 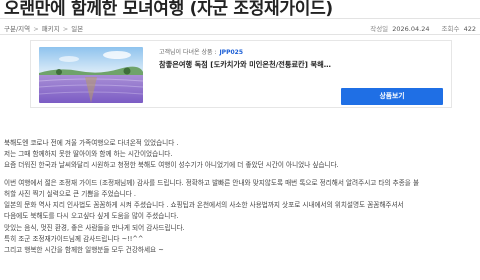 What do you see at coordinates (88, 154) in the screenshot?
I see `text-line: 저는 그때 함께하지 못한 딸아이와 함께 하는 시간이었습니다.` at bounding box center [88, 154].